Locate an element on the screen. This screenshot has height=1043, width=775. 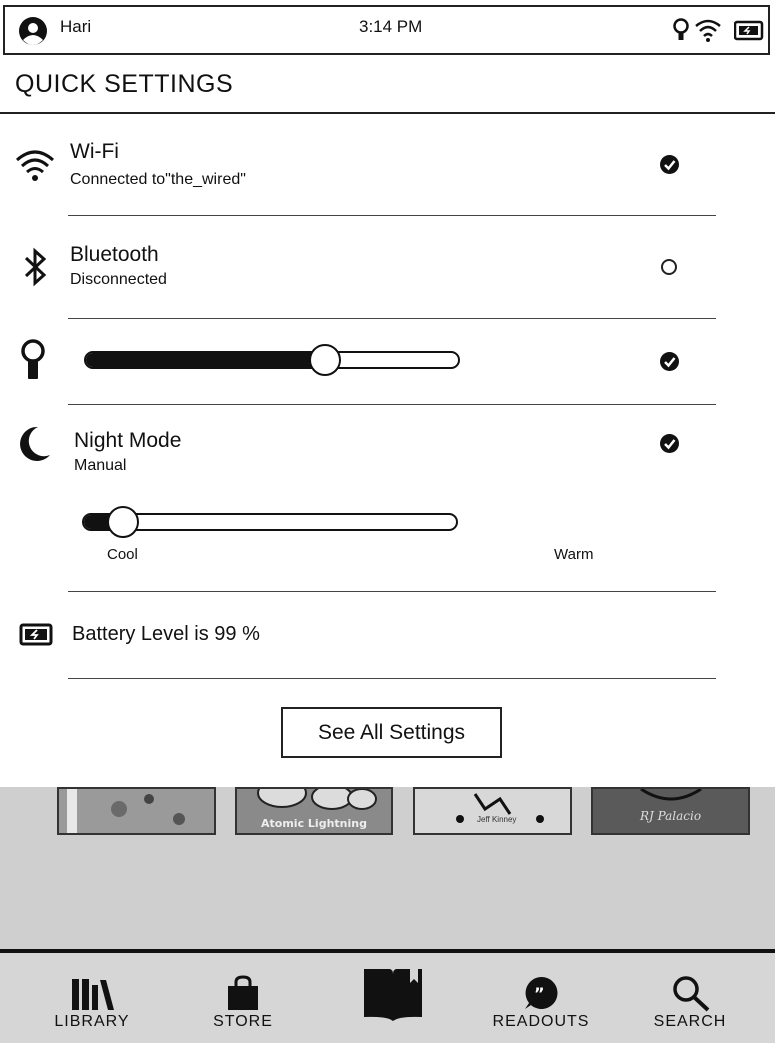
nav-store: STORE is located at coordinates (243, 998).